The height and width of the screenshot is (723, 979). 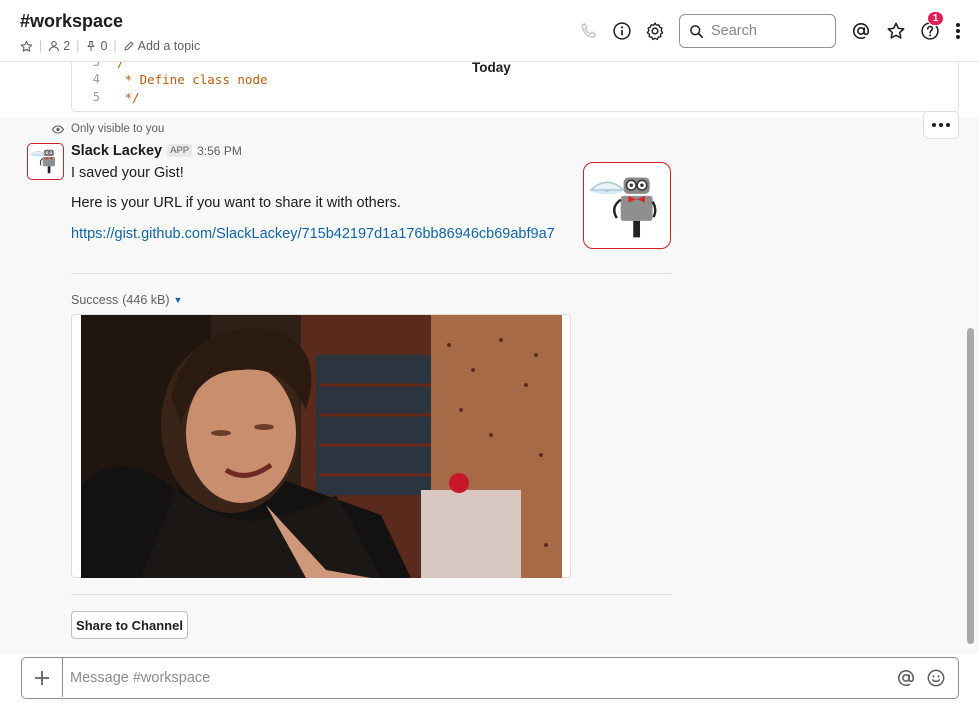 I want to click on star-channel-button, so click(x=26, y=46).